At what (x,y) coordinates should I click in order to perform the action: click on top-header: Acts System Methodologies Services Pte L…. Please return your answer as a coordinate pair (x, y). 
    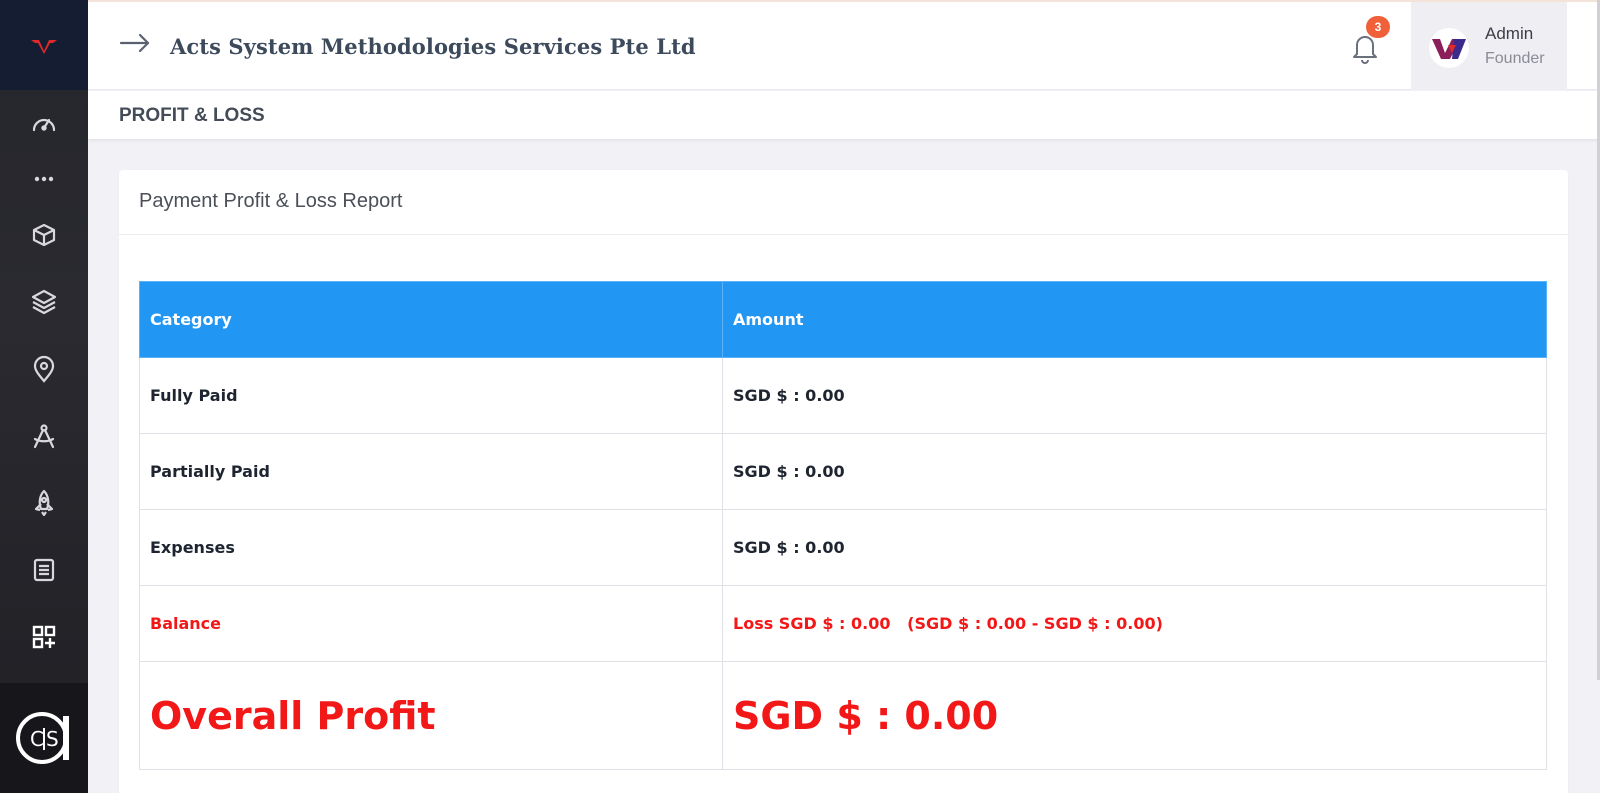
    Looking at the image, I should click on (844, 45).